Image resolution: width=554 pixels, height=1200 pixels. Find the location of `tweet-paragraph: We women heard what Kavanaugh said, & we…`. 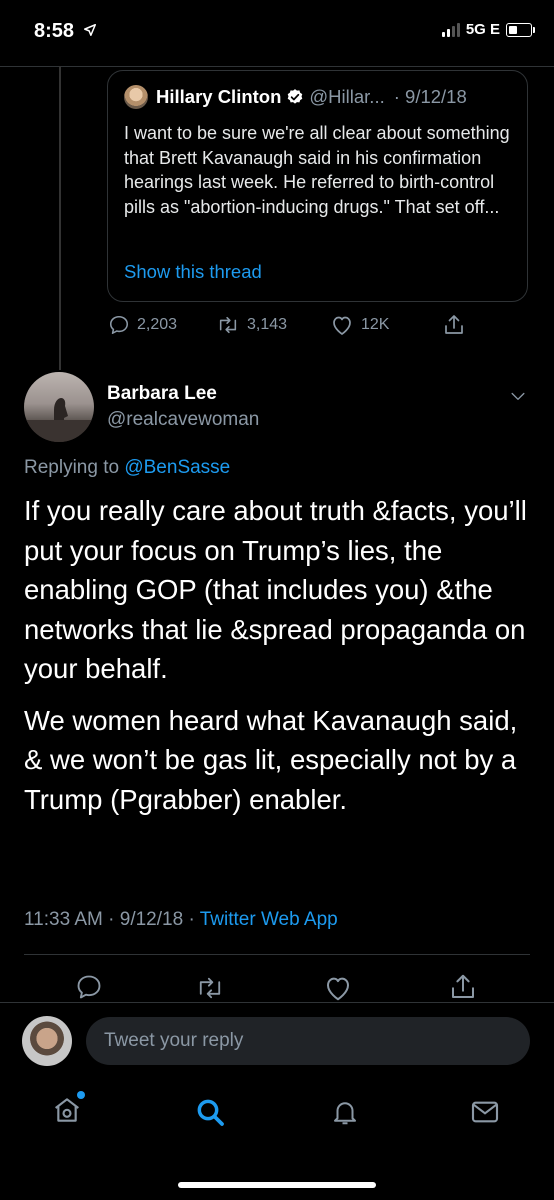

tweet-paragraph: We women heard what Kavanaugh said, & we… is located at coordinates (271, 759).